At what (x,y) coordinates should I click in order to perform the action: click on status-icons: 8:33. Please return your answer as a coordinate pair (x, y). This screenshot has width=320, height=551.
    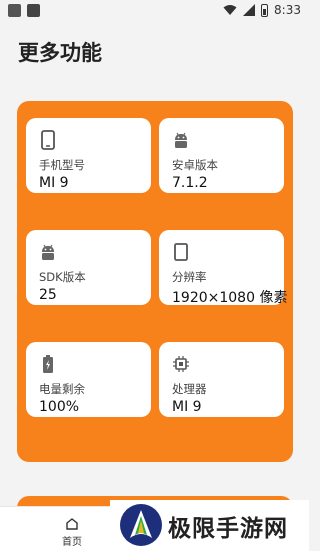
    Looking at the image, I should click on (262, 10).